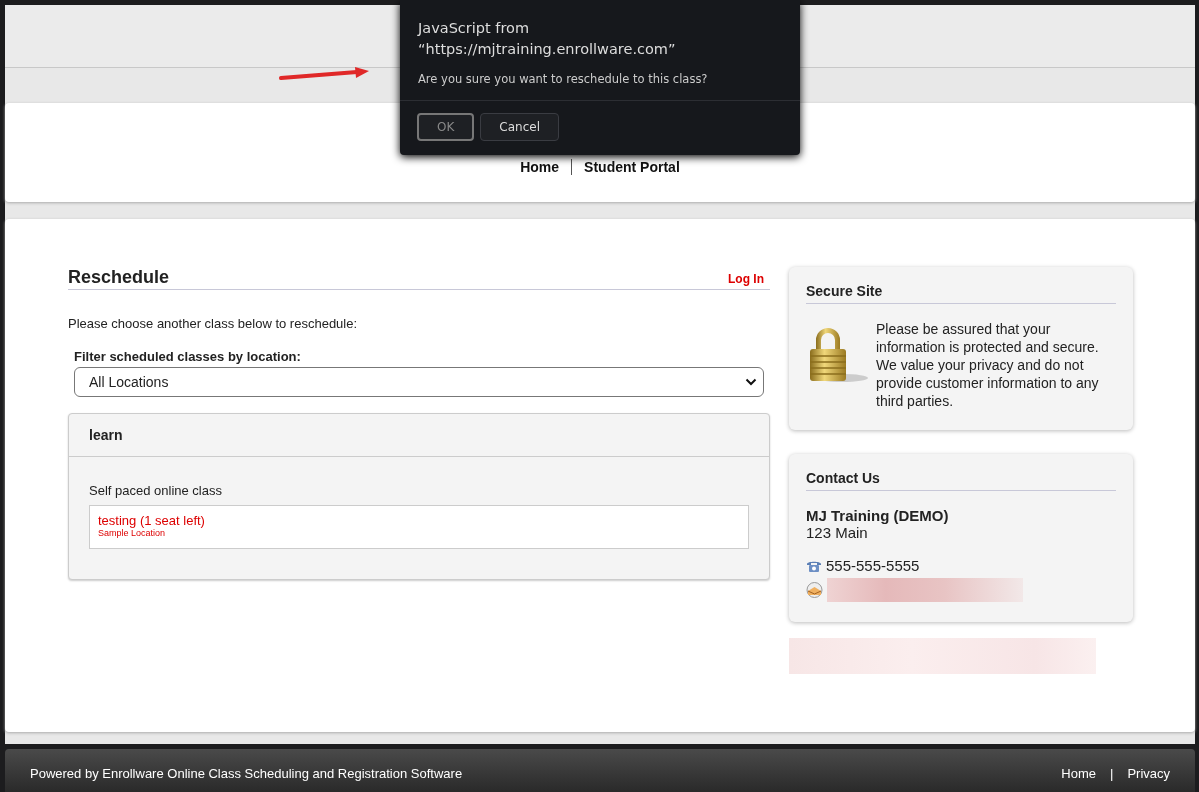  I want to click on class-item: testing (1 seat left) Sample Location, so click(419, 527).